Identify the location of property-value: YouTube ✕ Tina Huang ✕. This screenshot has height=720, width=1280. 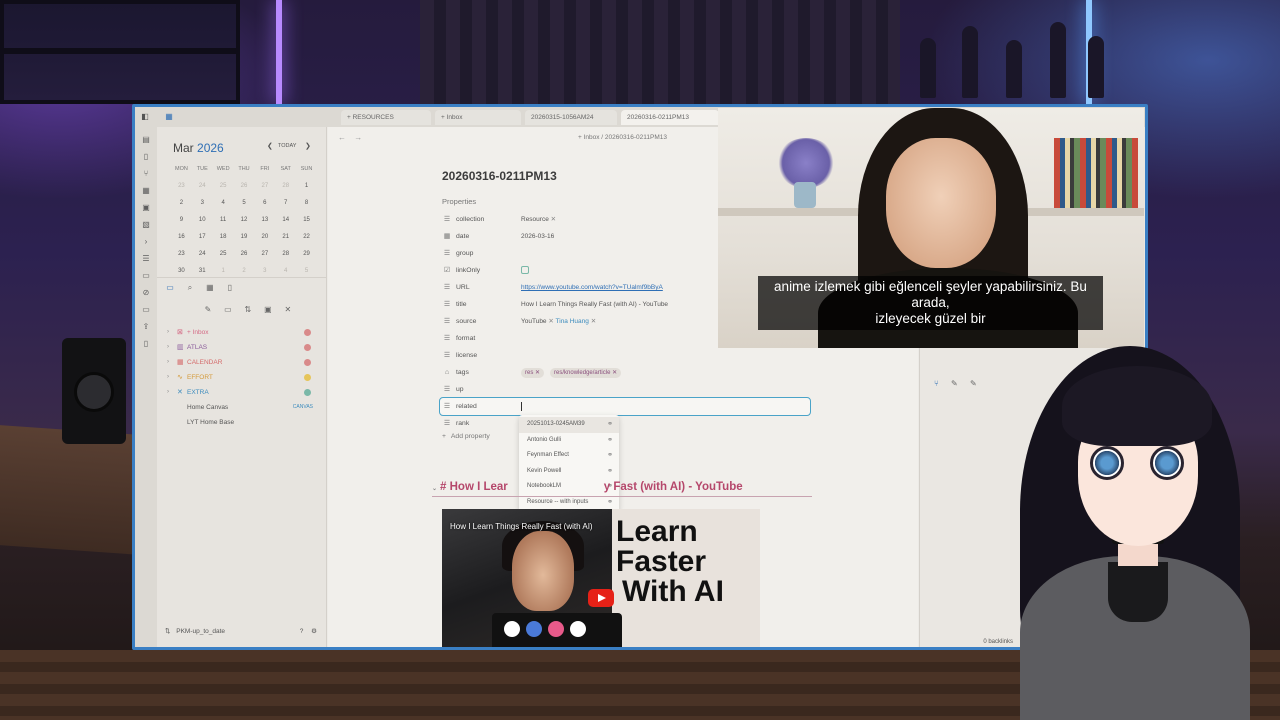
(558, 321).